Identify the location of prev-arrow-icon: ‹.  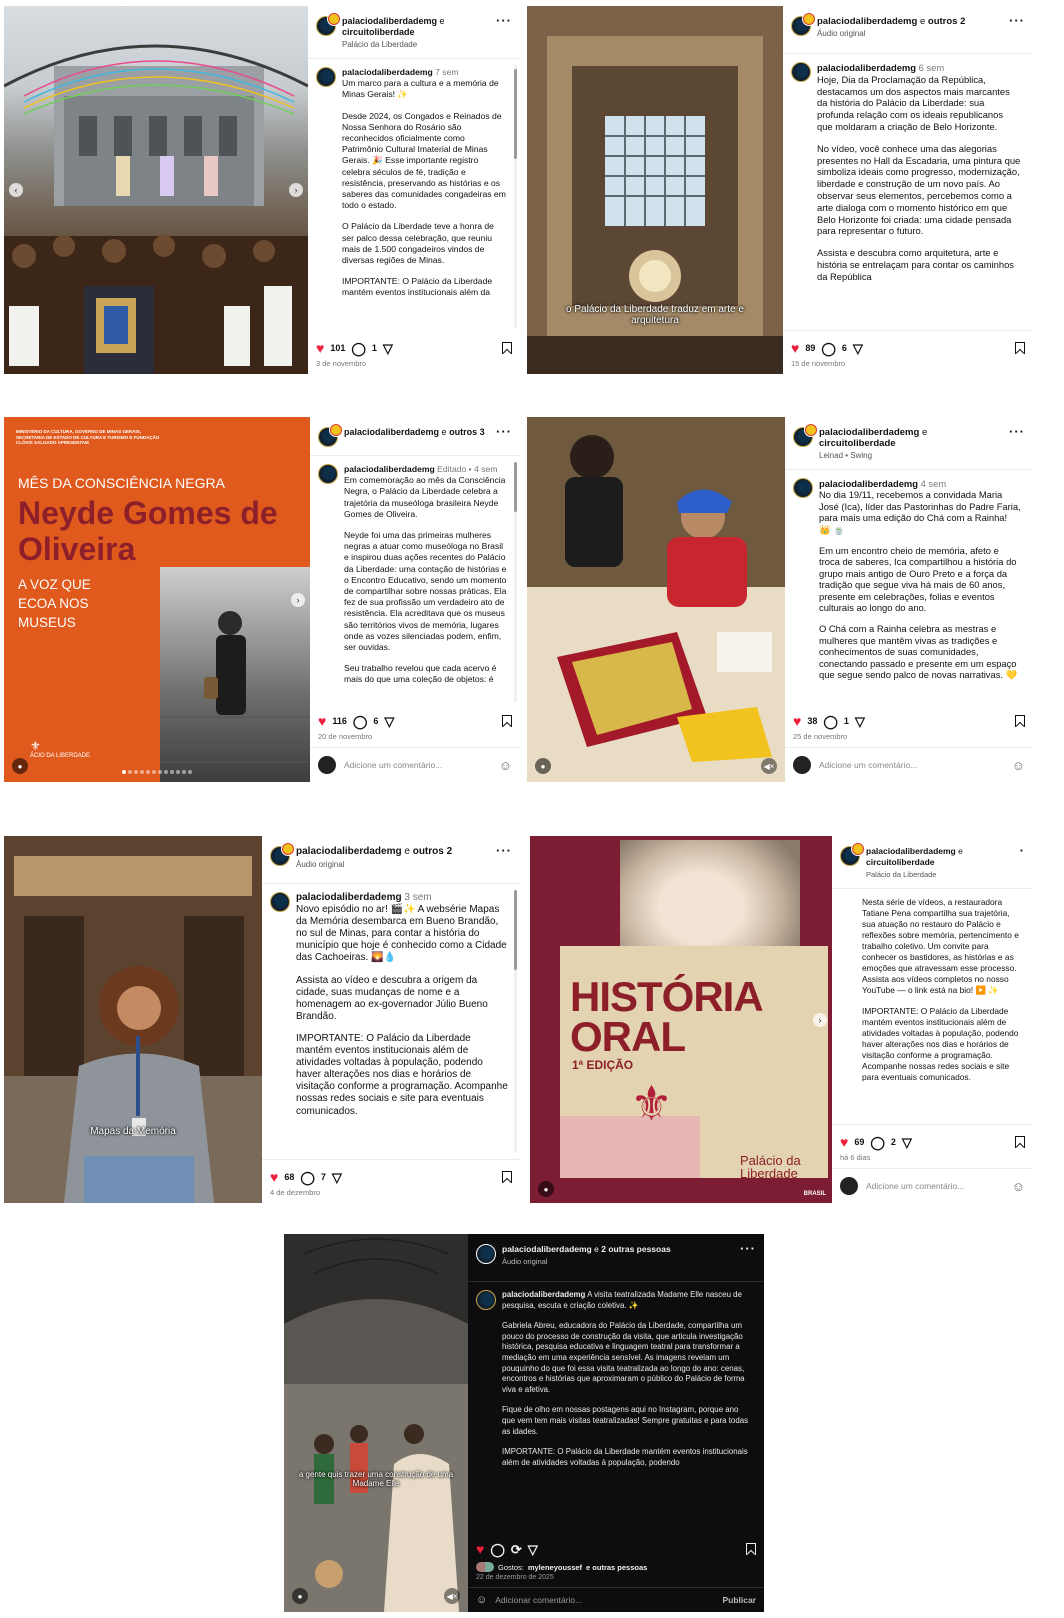
(16, 190).